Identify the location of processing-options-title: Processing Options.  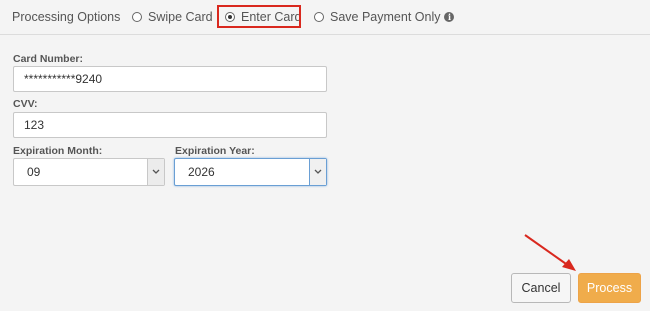
(66, 17).